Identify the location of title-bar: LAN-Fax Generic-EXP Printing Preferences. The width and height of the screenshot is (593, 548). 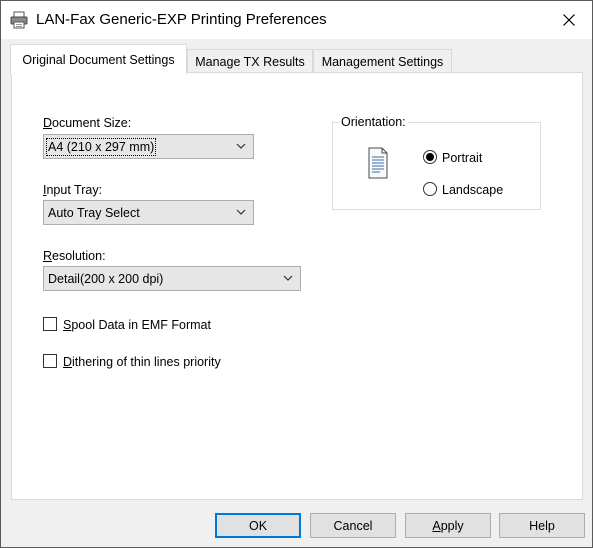
(296, 20).